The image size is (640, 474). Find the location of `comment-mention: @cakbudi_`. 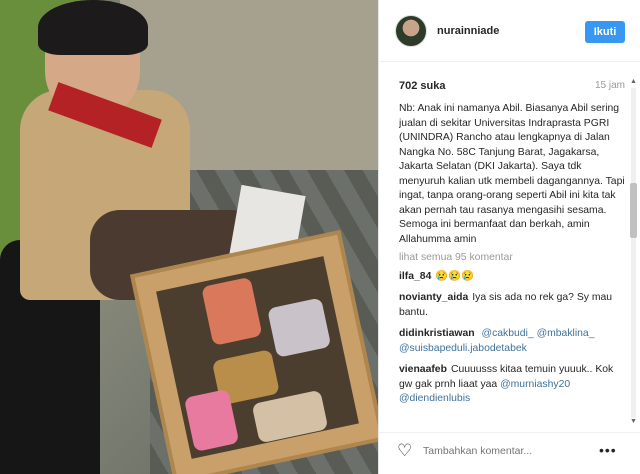

comment-mention: @cakbudi_ is located at coordinates (508, 333).